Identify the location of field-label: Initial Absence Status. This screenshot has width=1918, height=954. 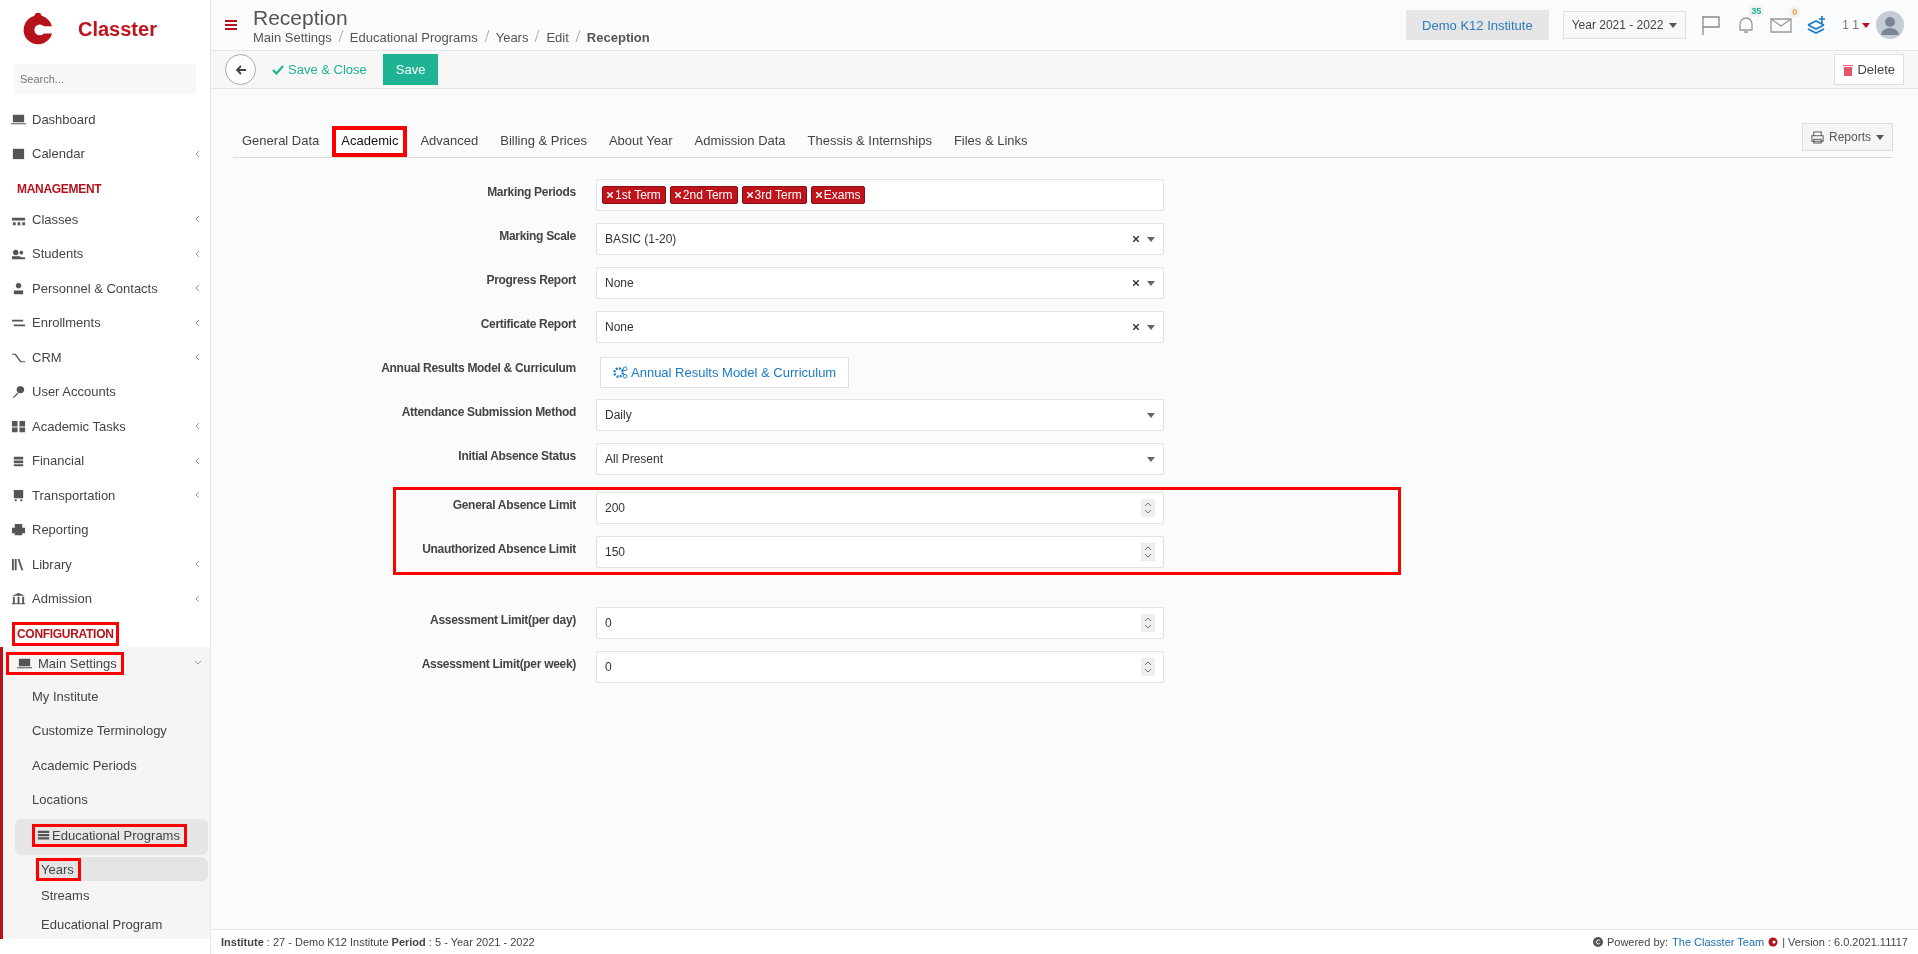
(516, 455).